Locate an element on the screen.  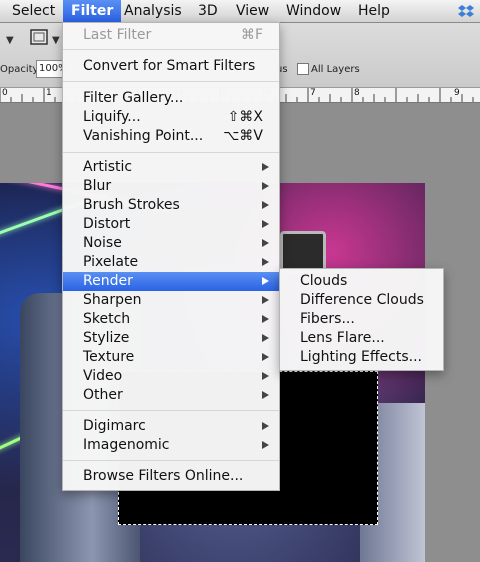
menu-item-sharpen: Sharpen is located at coordinates (171, 300).